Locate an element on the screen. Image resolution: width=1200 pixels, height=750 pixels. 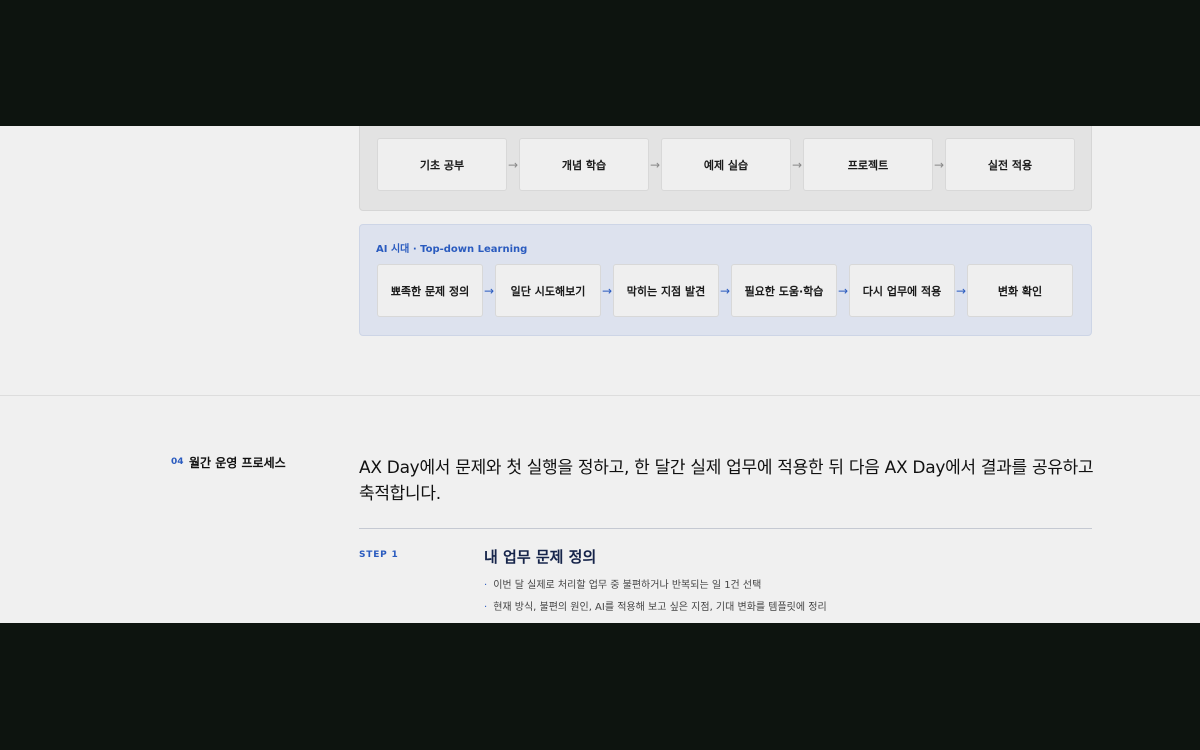
step-label: STEP 1 is located at coordinates (379, 555).